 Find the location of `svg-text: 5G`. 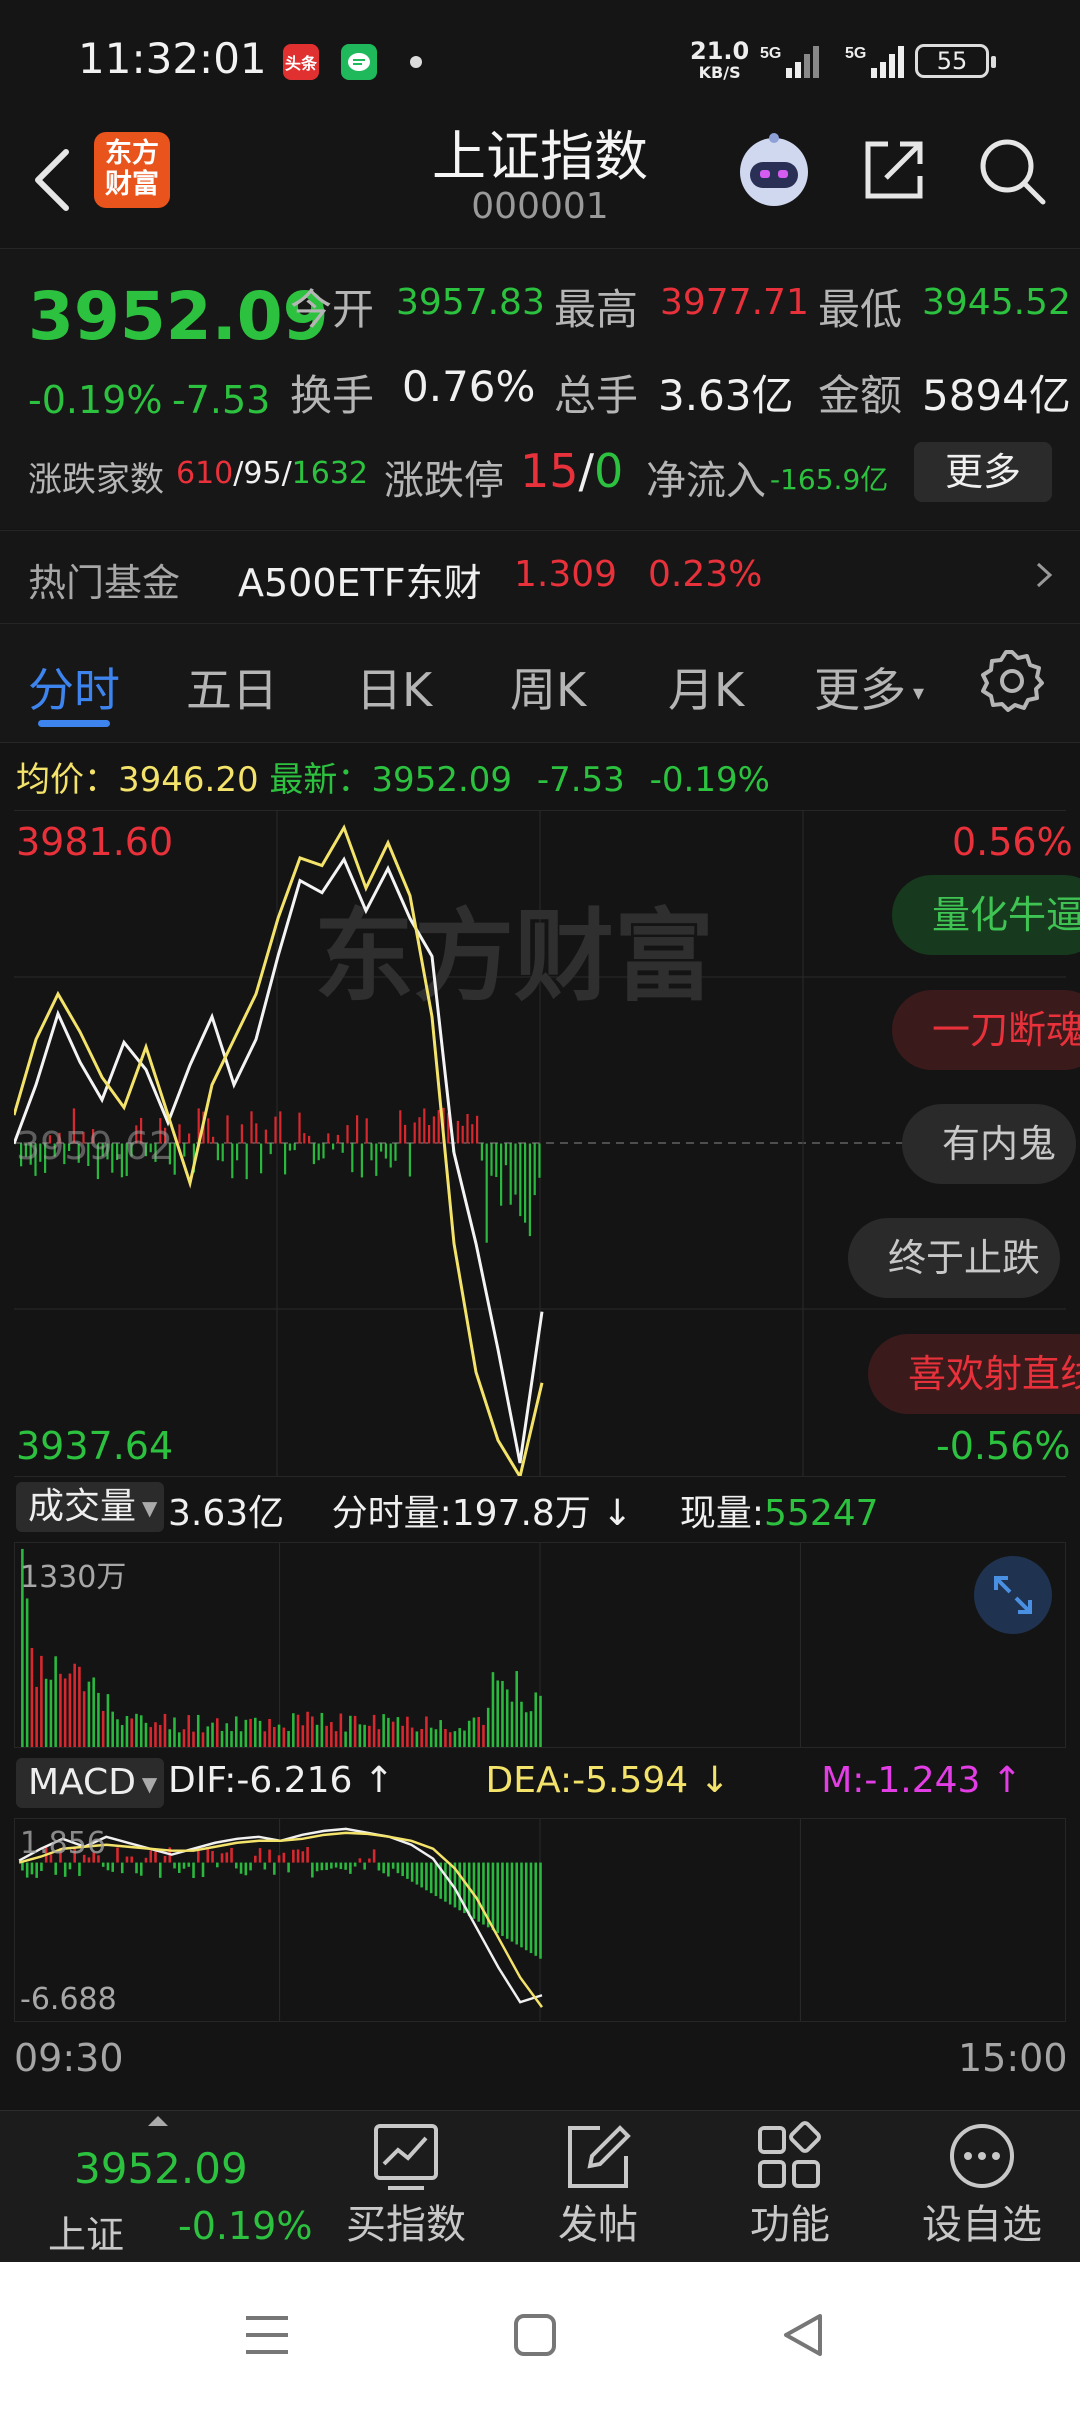

svg-text: 5G is located at coordinates (855, 53).